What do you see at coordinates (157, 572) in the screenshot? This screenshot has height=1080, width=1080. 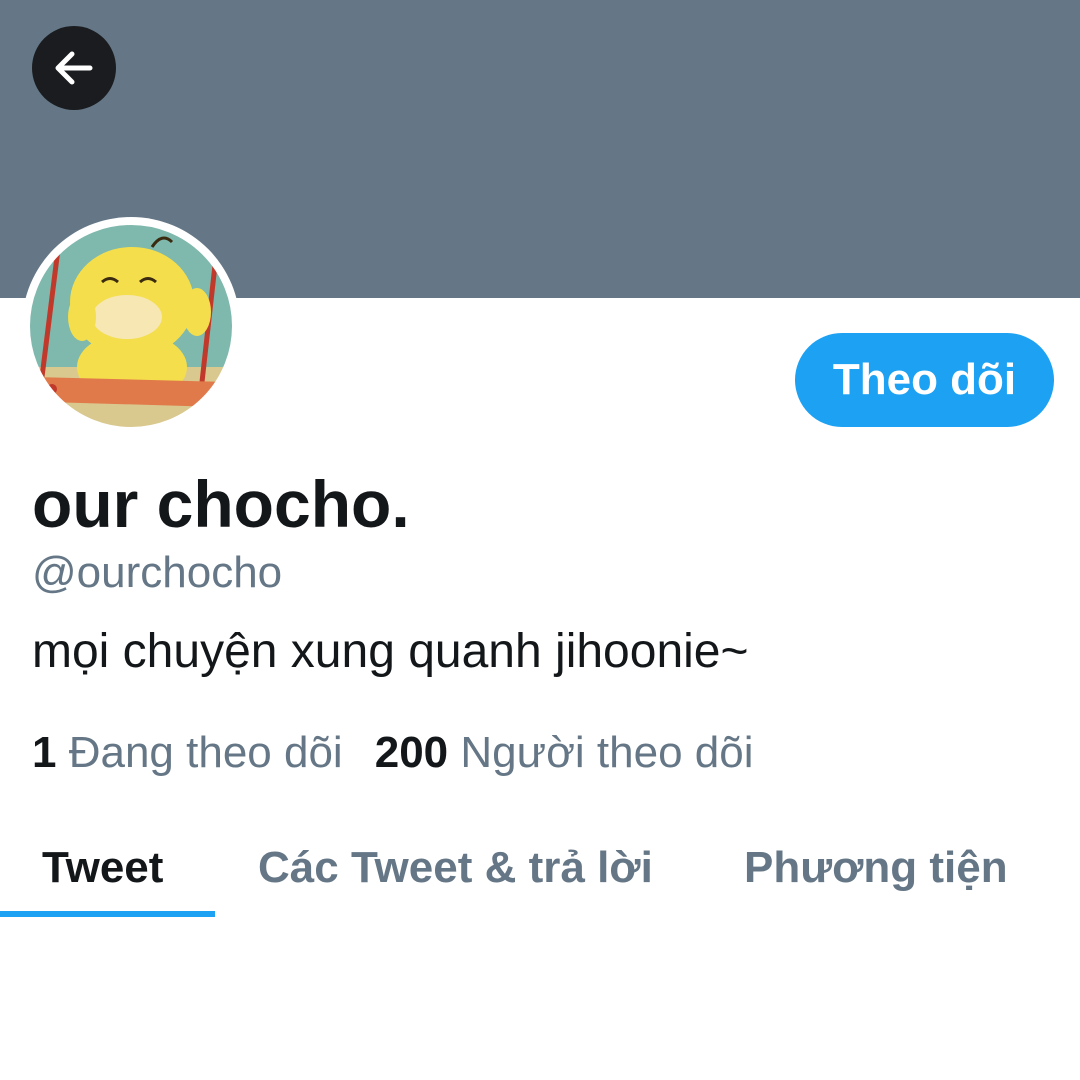 I see `user-handle: @ourchocho` at bounding box center [157, 572].